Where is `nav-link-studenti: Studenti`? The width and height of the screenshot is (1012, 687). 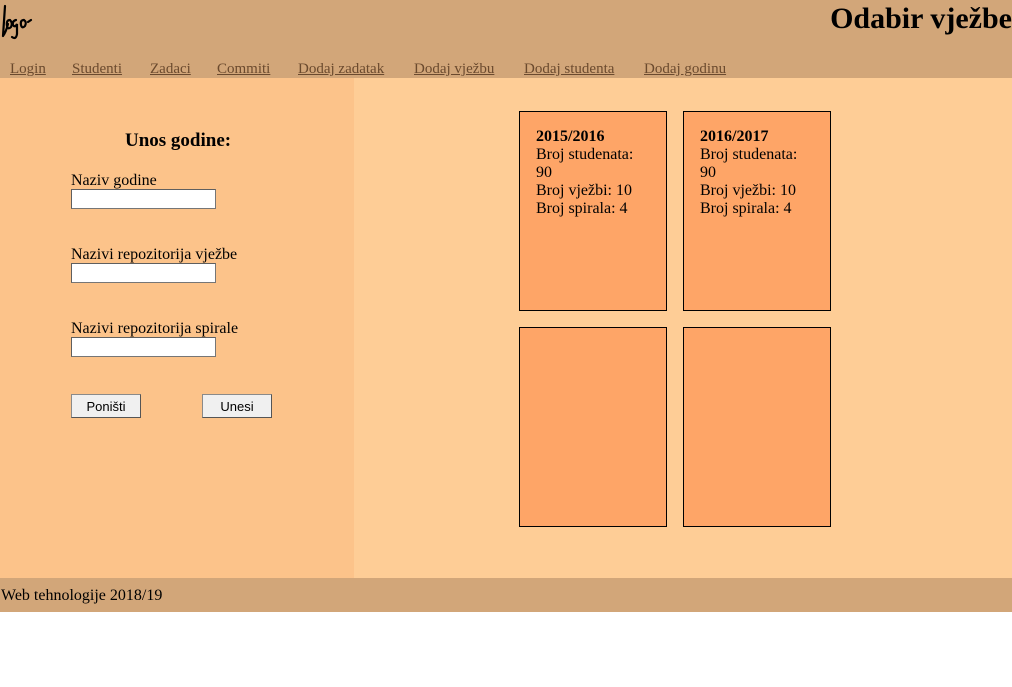 nav-link-studenti: Studenti is located at coordinates (97, 69).